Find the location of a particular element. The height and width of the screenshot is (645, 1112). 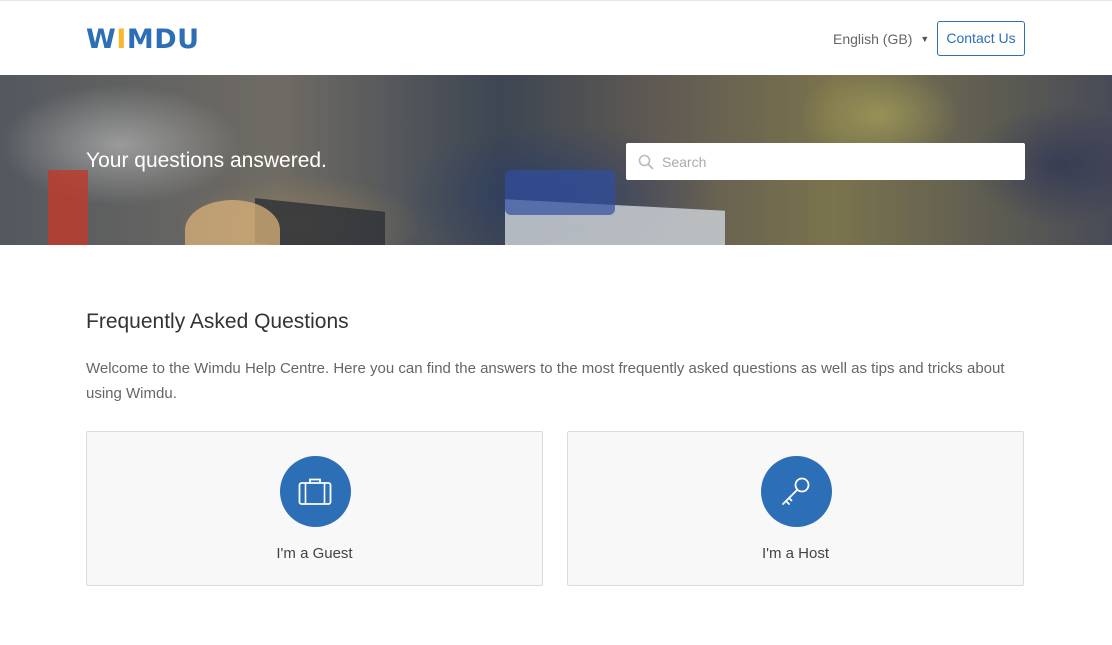

guest-card-label: I'm a Guest is located at coordinates (314, 553).